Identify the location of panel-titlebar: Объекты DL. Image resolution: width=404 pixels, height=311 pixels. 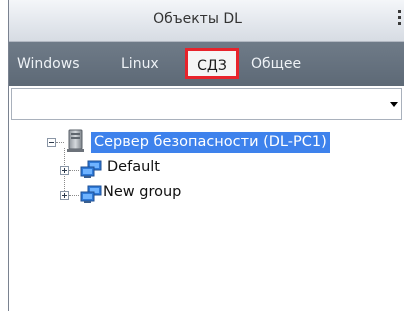
(206, 21).